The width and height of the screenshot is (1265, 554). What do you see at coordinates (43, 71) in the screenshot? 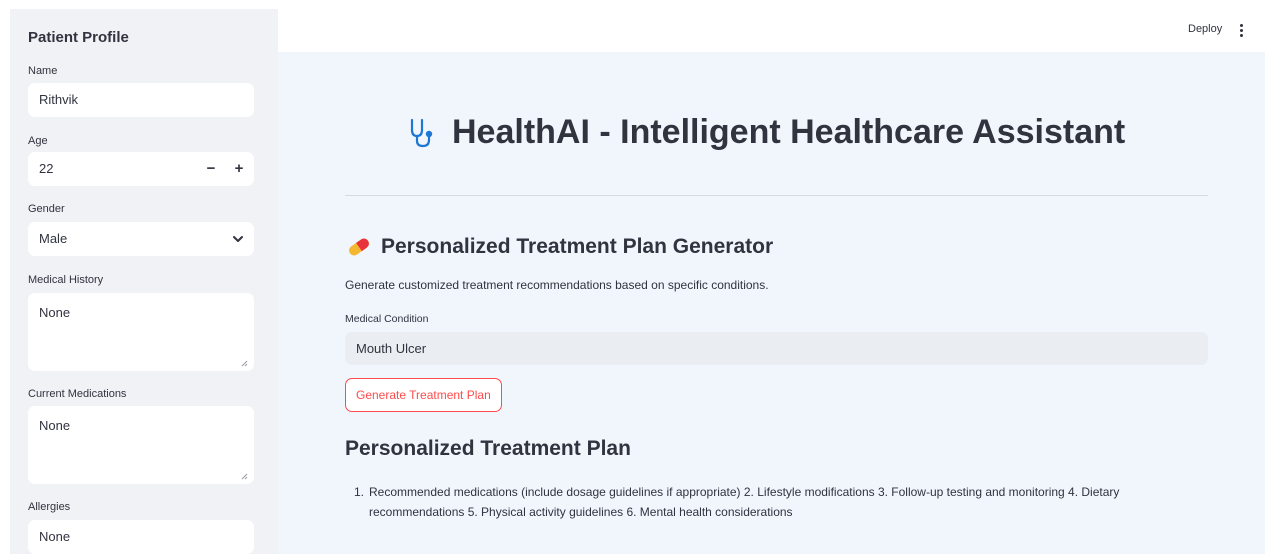
I see `name-label: Name` at bounding box center [43, 71].